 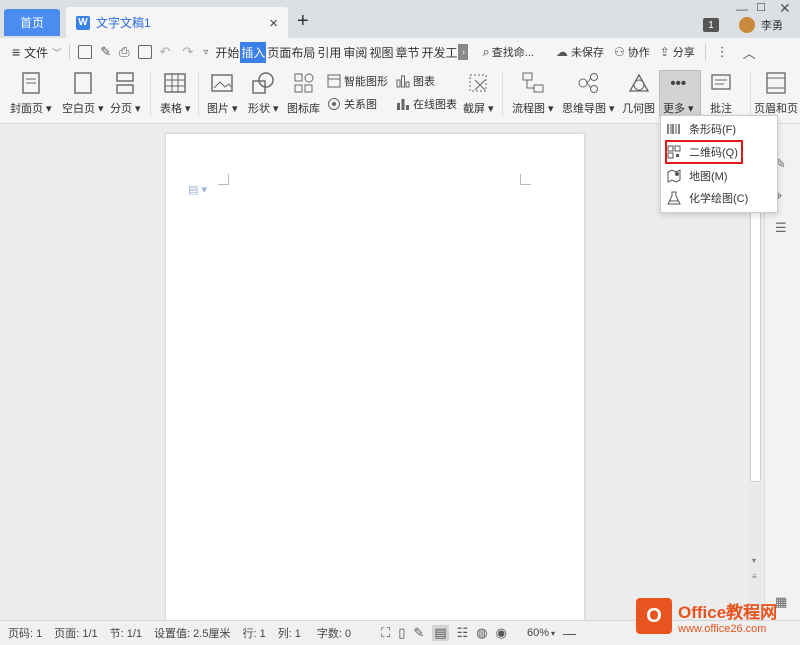 What do you see at coordinates (754, 576) in the screenshot?
I see `scroll-prev-page-icon: ≡` at bounding box center [754, 576].